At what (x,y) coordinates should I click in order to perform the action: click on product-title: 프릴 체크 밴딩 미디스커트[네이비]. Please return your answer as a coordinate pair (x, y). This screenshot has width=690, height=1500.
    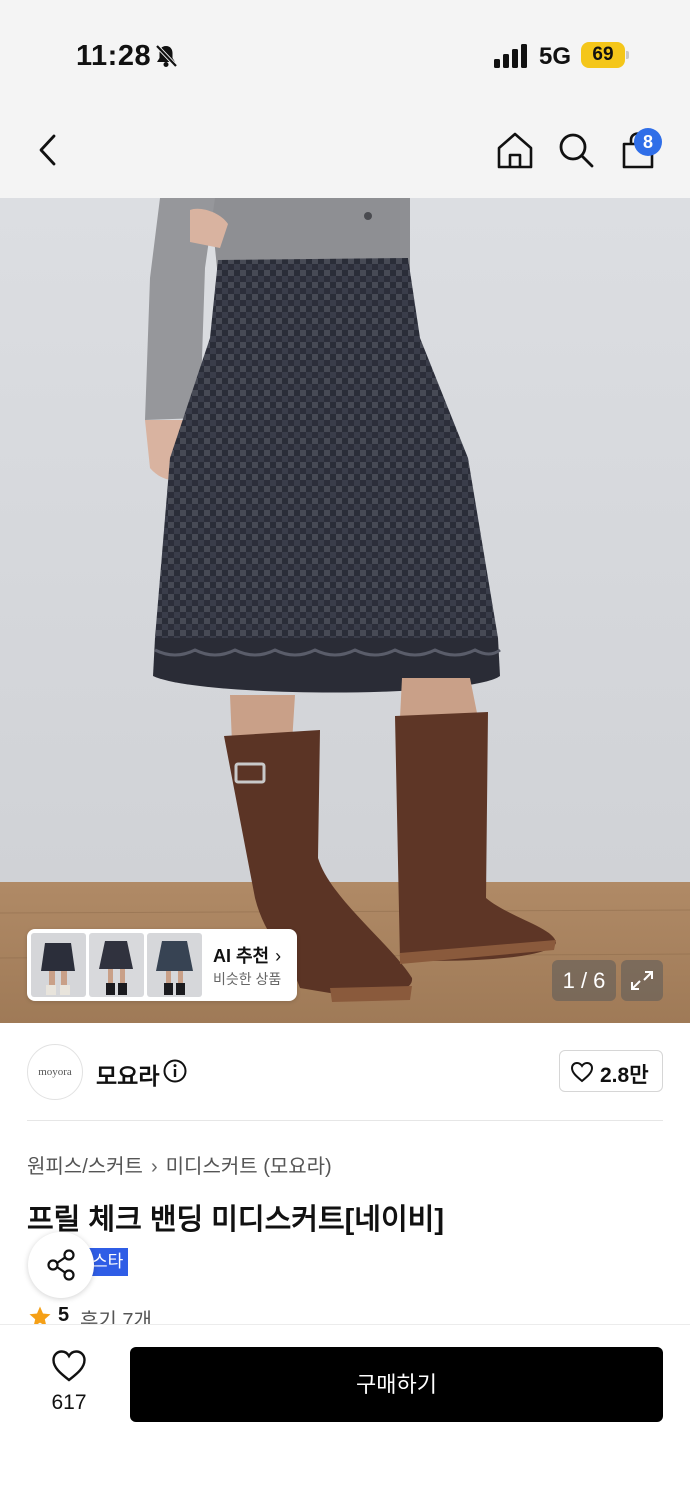
    Looking at the image, I should click on (236, 1220).